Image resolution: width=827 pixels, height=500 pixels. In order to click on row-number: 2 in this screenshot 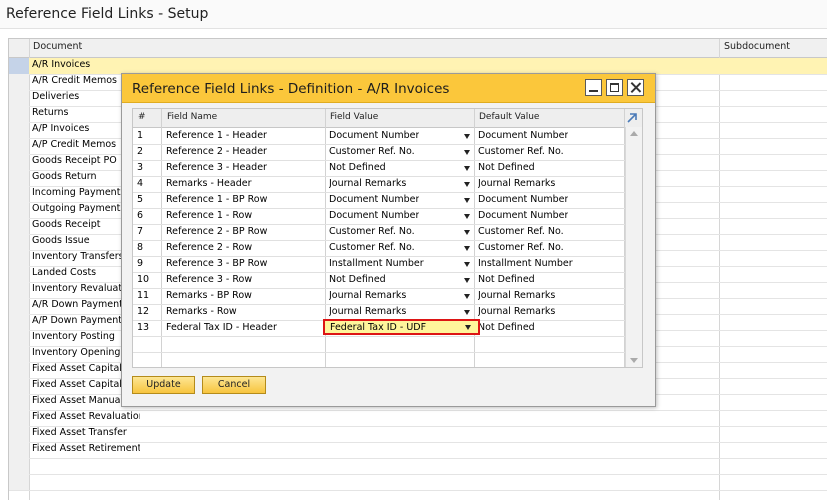, I will do `click(140, 151)`.